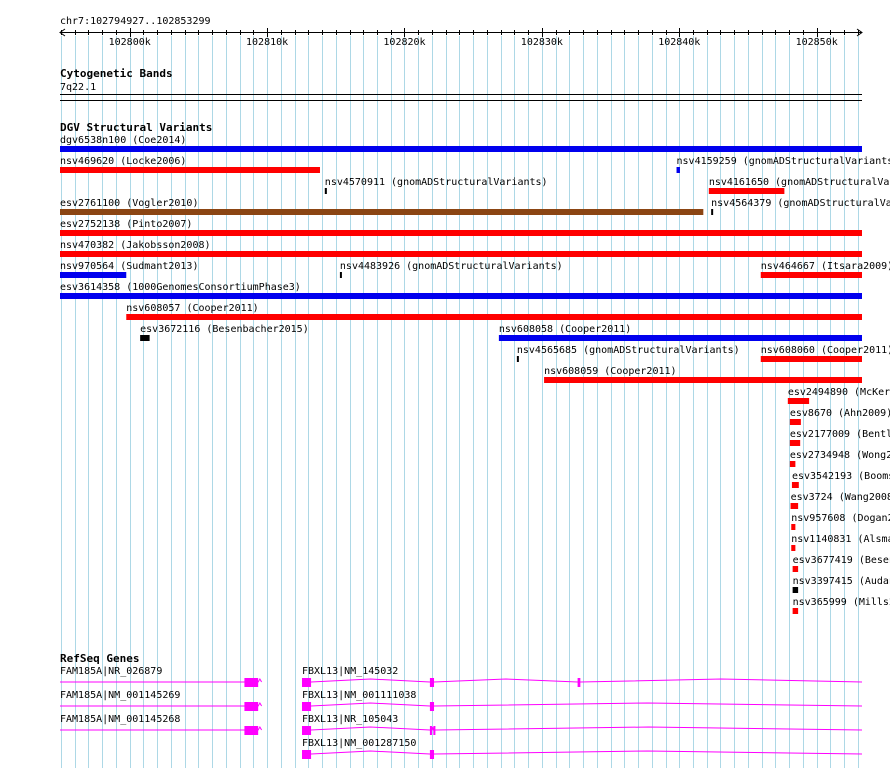  I want to click on refseq-intron-line, so click(161, 680).